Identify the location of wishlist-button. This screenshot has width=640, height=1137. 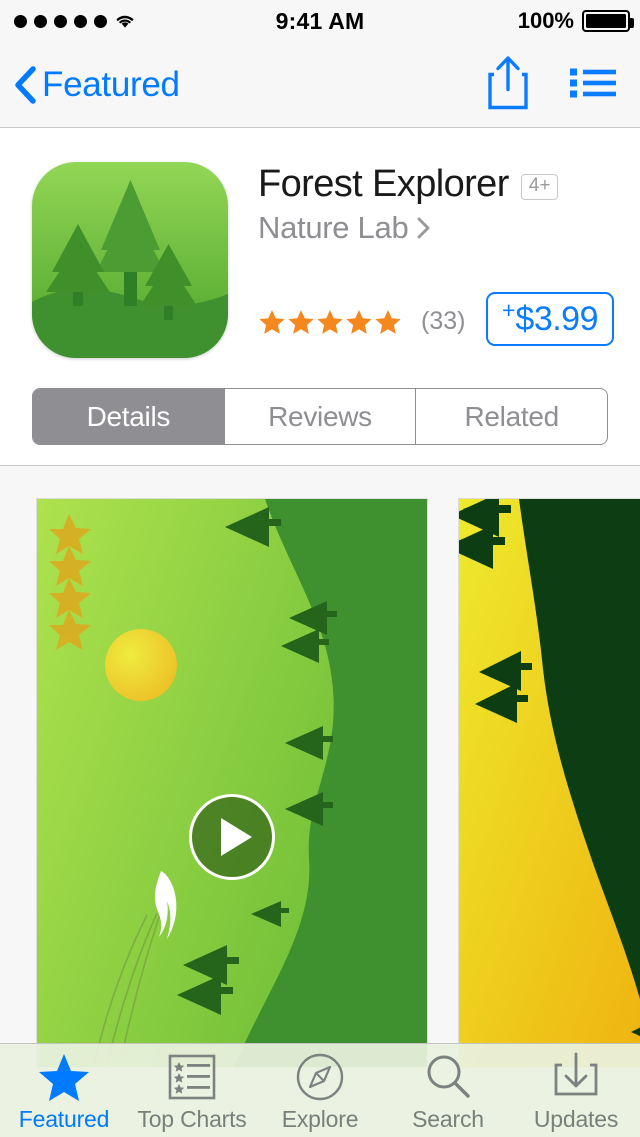
(593, 84).